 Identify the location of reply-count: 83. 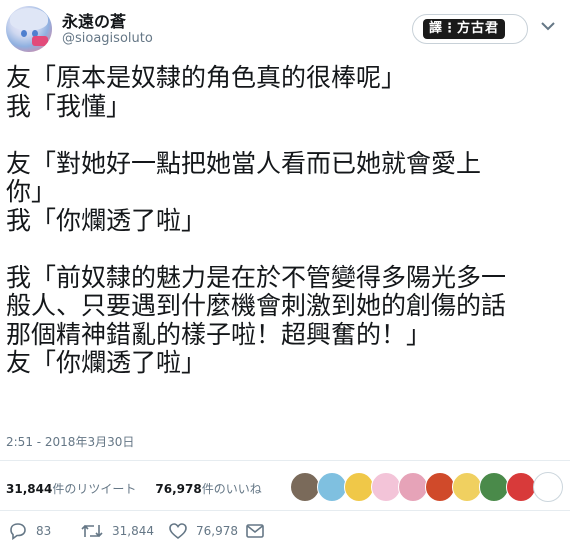
(44, 531).